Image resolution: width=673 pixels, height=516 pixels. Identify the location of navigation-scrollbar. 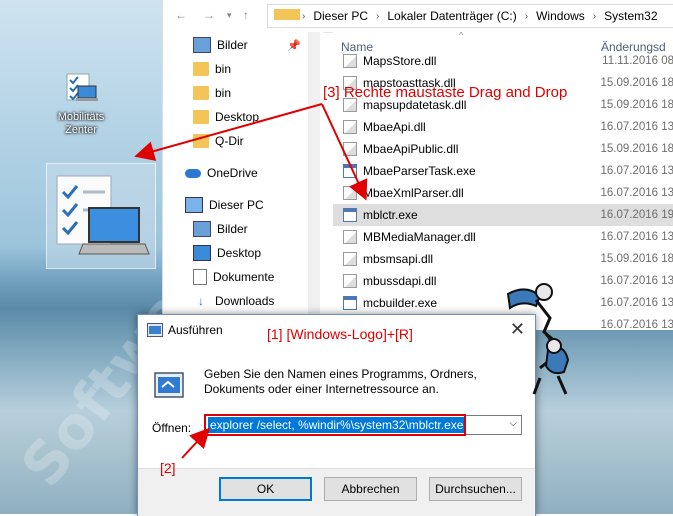
(314, 181).